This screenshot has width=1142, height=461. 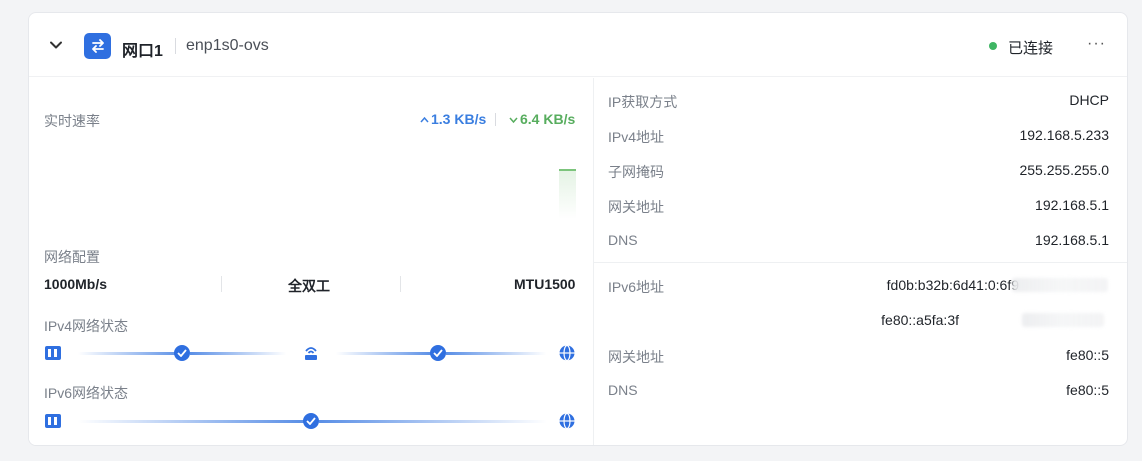 I want to click on realtime-rate-label: 实时速率, so click(x=72, y=121).